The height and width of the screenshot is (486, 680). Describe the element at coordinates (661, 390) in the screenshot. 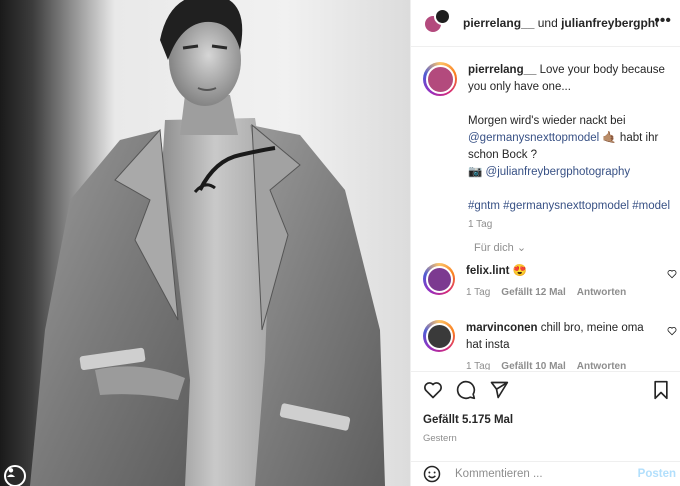

I see `bookmark-icon` at that location.